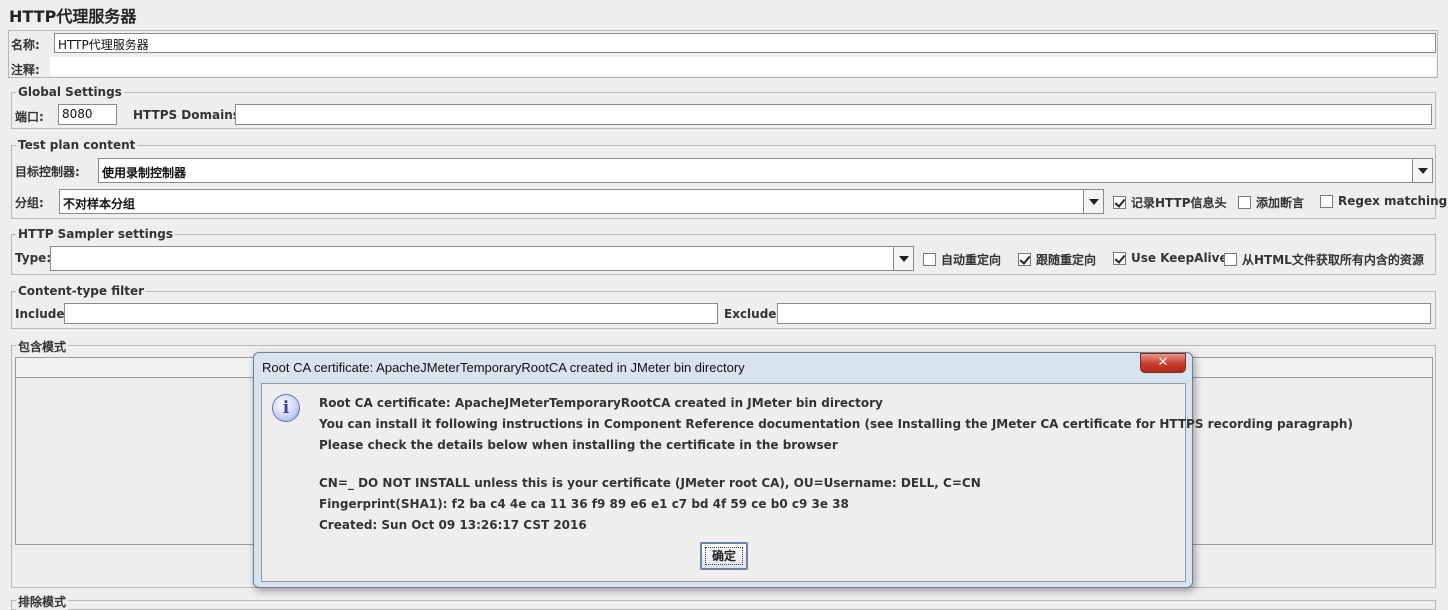  Describe the element at coordinates (1104, 313) in the screenshot. I see `exclude-input` at that location.